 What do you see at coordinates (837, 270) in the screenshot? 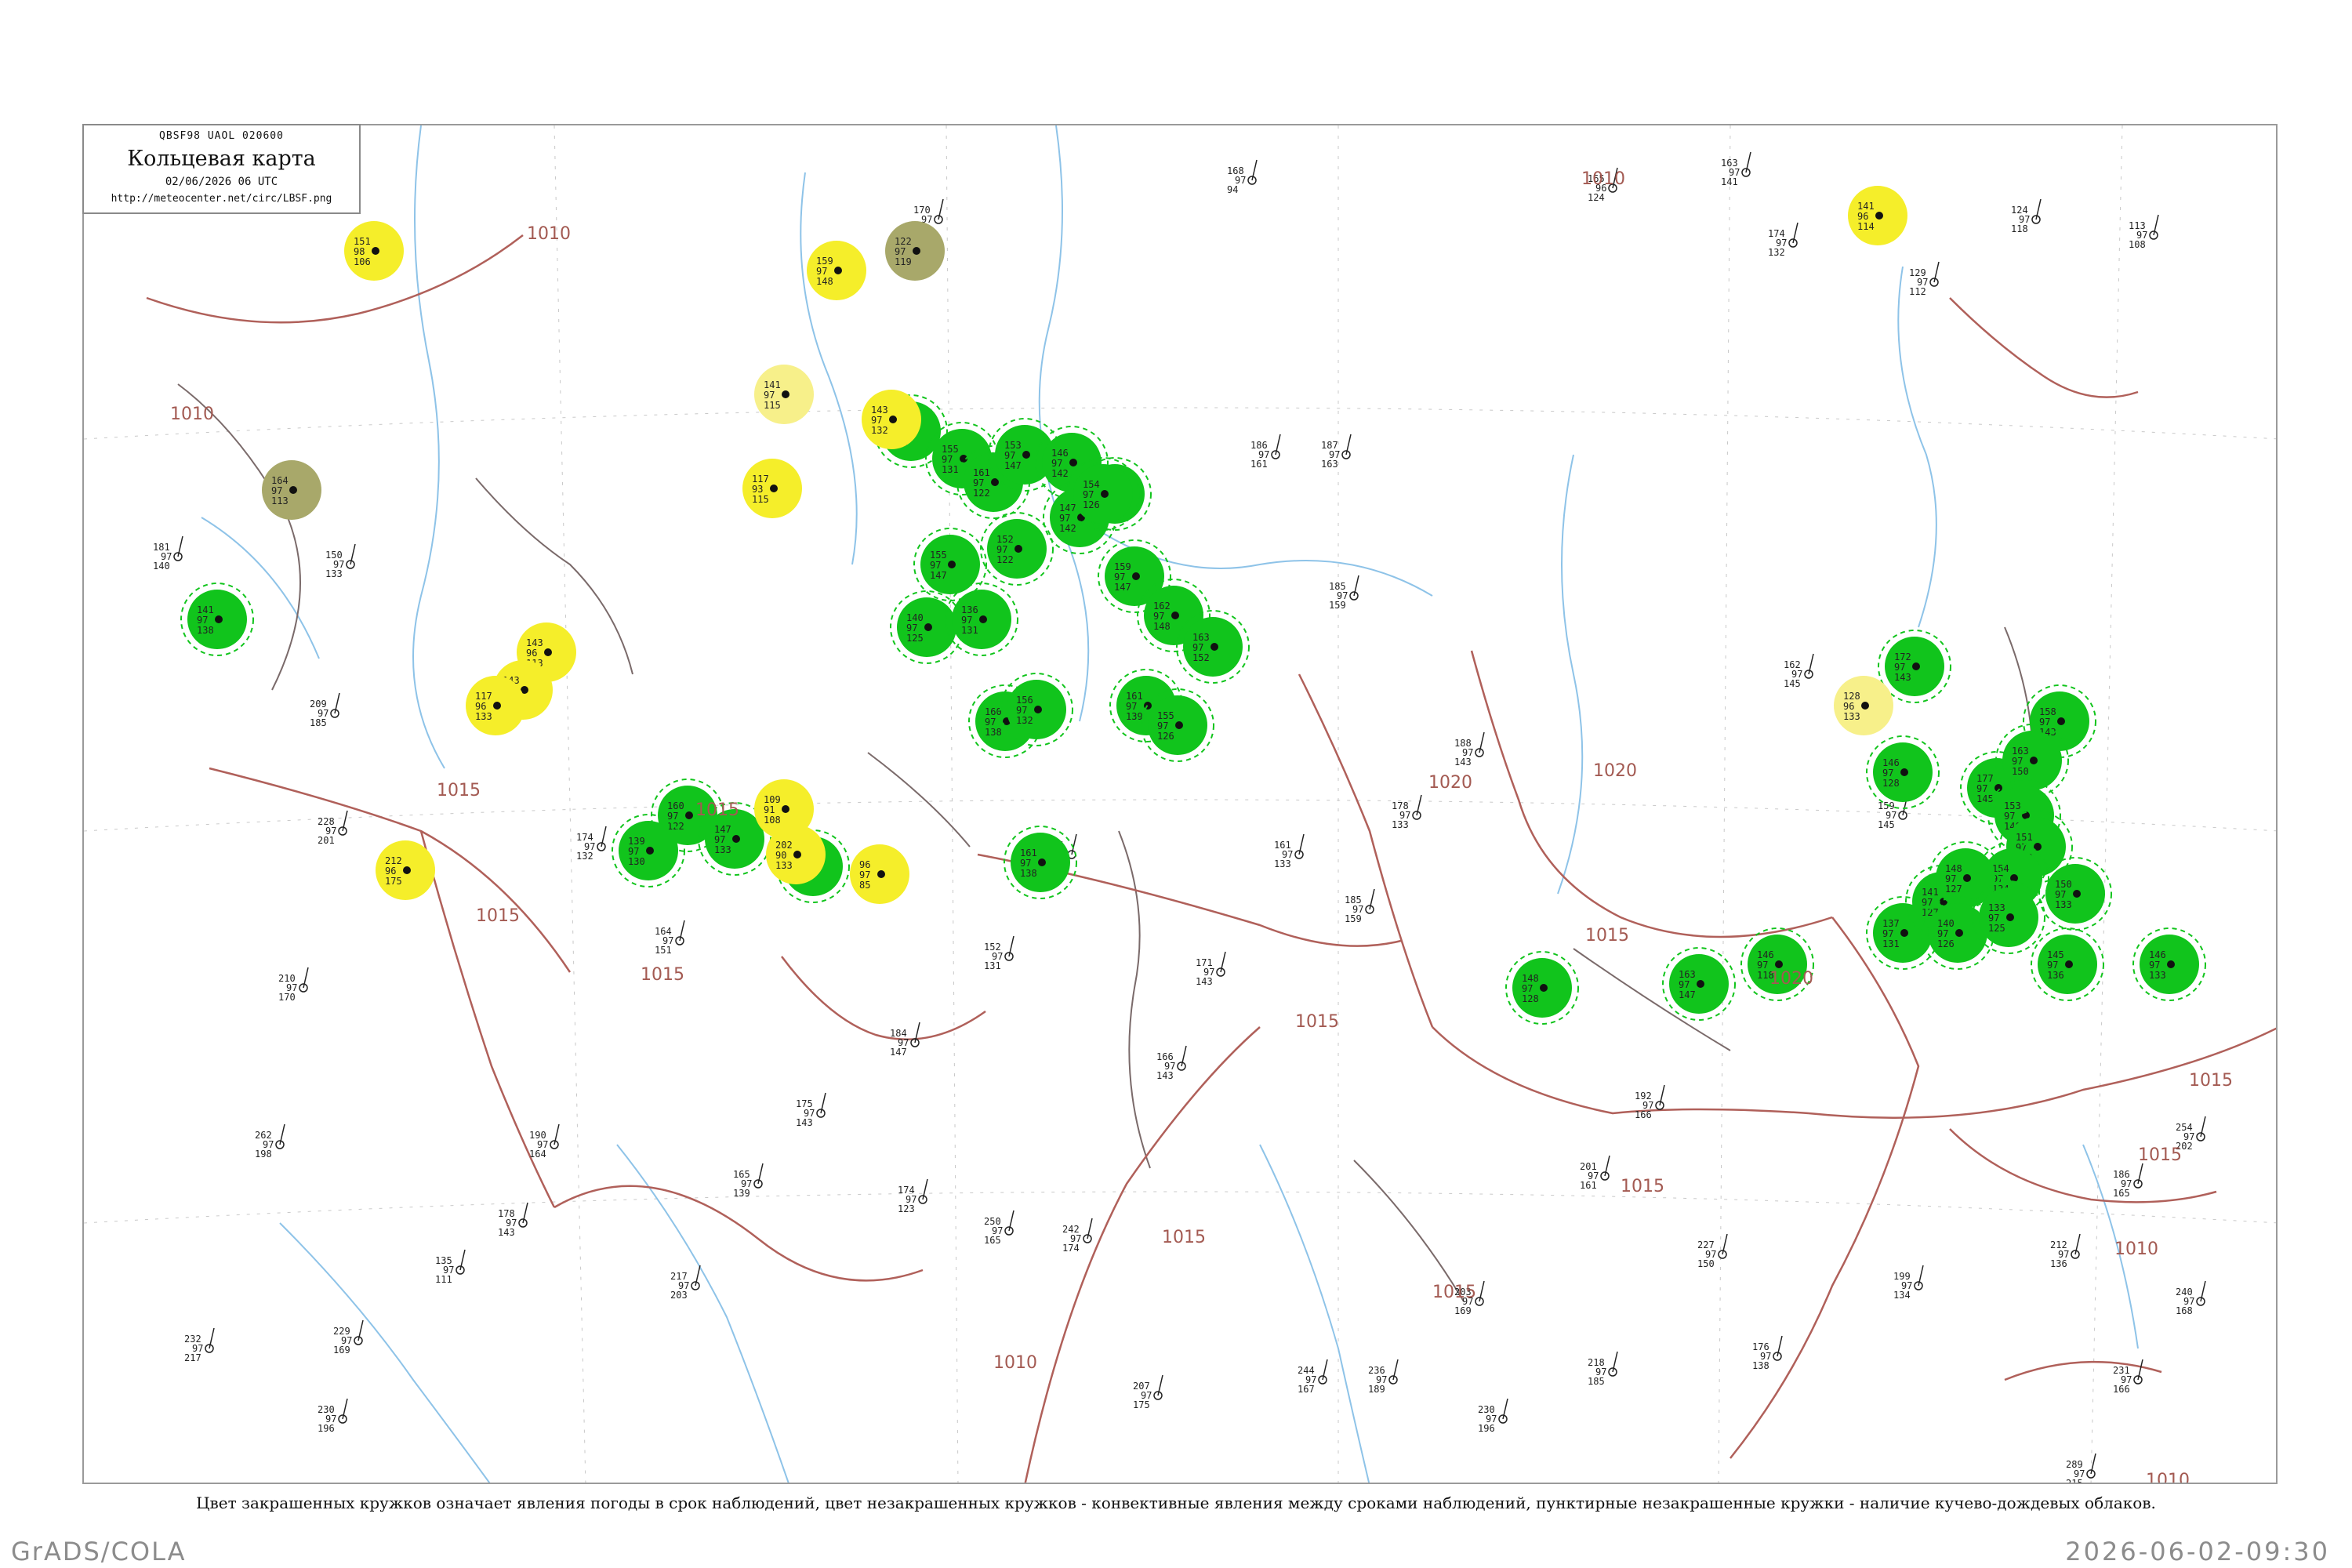
I see `weather-circle-yellow: 15997148` at bounding box center [837, 270].